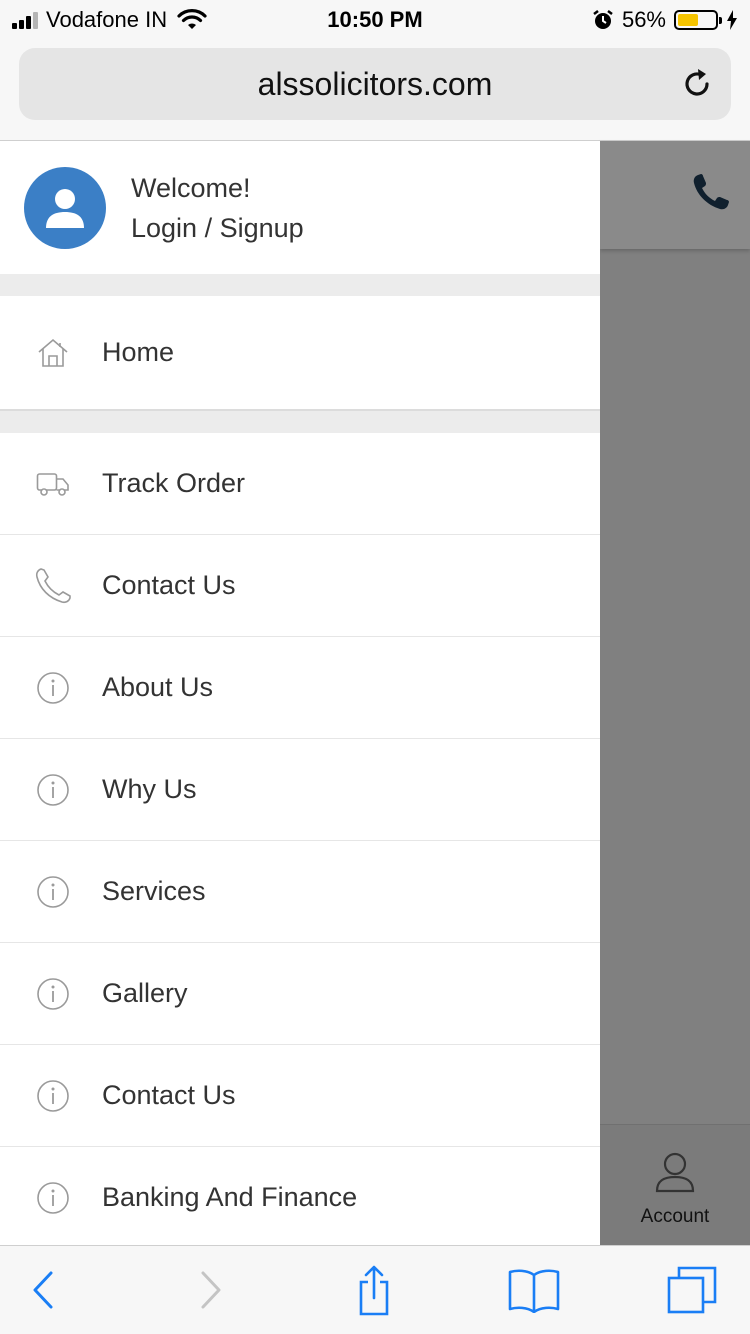 This screenshot has width=750, height=1334. What do you see at coordinates (534, 1290) in the screenshot?
I see `bookmarks-icon` at bounding box center [534, 1290].